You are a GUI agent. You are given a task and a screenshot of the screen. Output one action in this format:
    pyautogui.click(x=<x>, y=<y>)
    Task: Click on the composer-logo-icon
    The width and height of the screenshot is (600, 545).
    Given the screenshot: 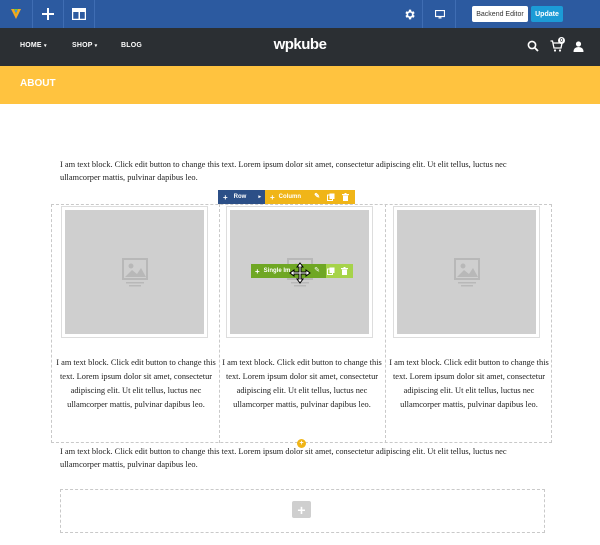 What is the action you would take?
    pyautogui.click(x=16, y=14)
    